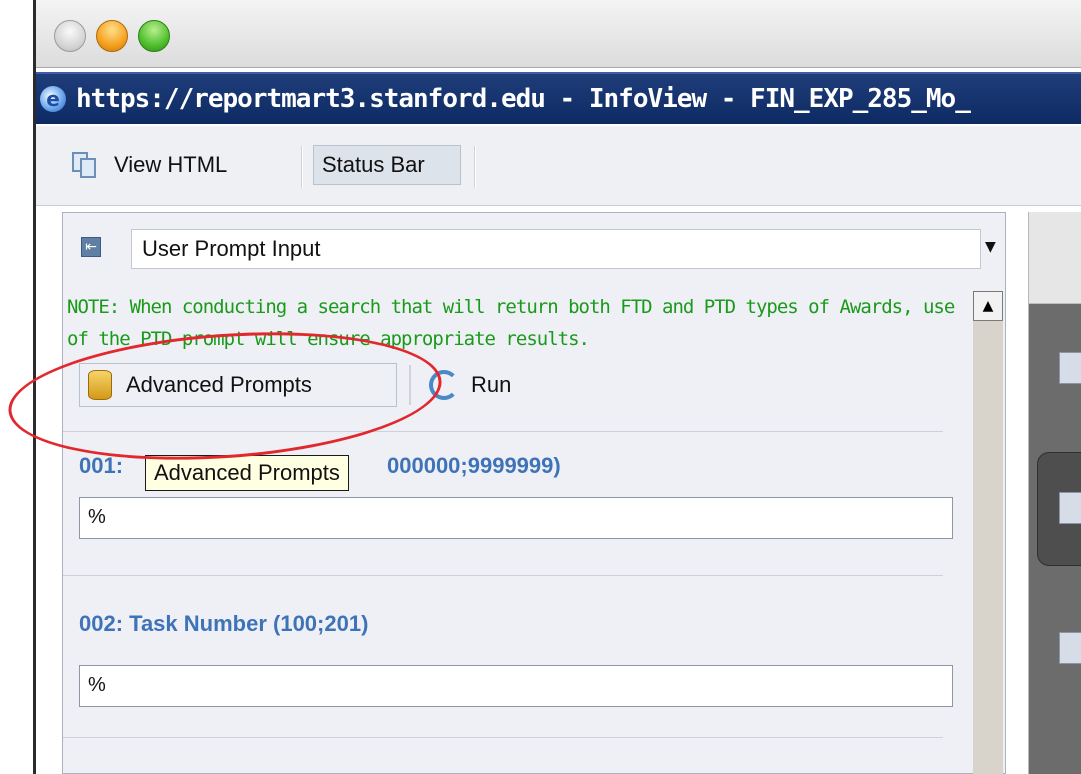 The width and height of the screenshot is (1081, 774). What do you see at coordinates (373, 164) in the screenshot?
I see `status-bar-label: Status Bar` at bounding box center [373, 164].